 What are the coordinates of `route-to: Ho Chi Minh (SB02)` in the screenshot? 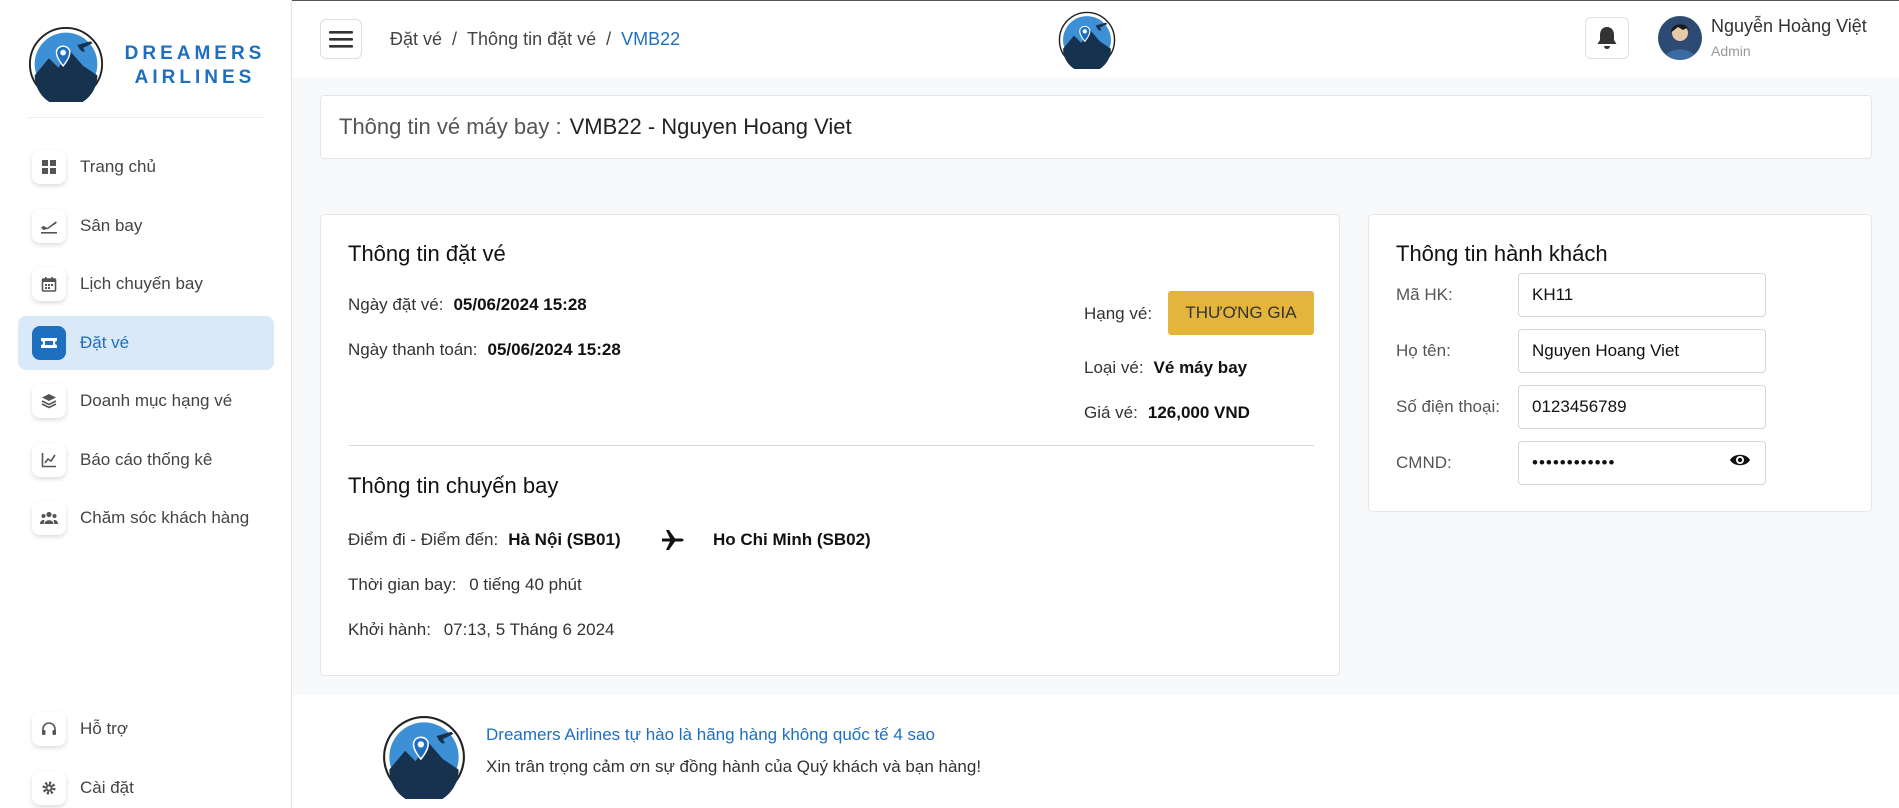 It's located at (792, 539).